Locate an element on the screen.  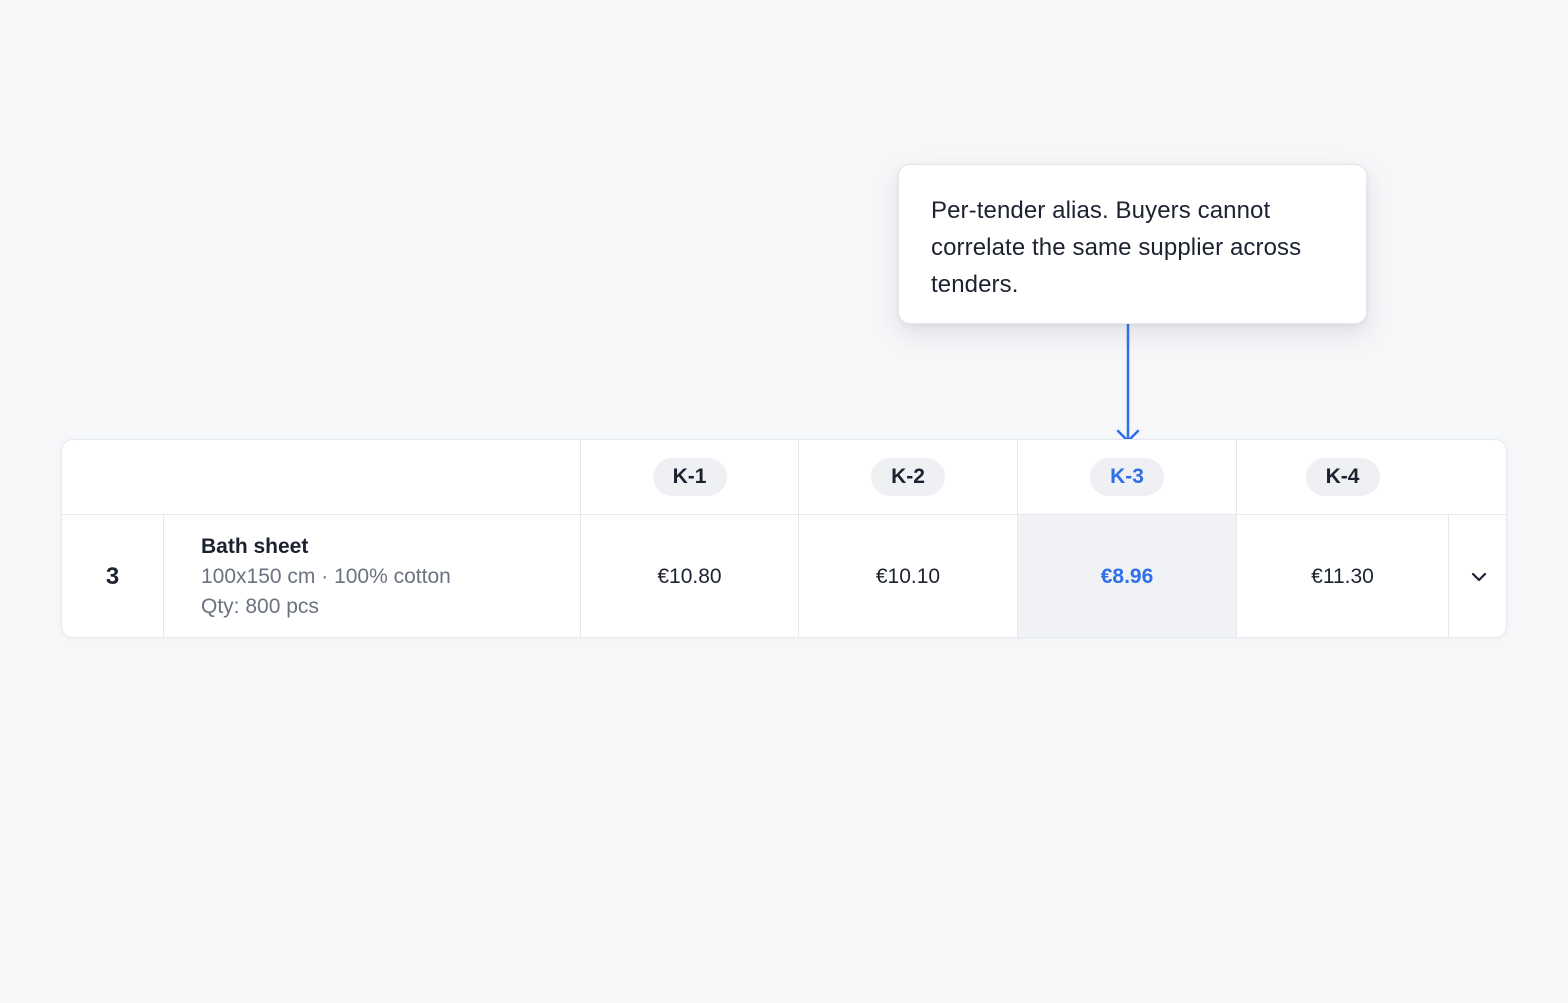
price-cell-k2: €10.10 is located at coordinates (907, 576).